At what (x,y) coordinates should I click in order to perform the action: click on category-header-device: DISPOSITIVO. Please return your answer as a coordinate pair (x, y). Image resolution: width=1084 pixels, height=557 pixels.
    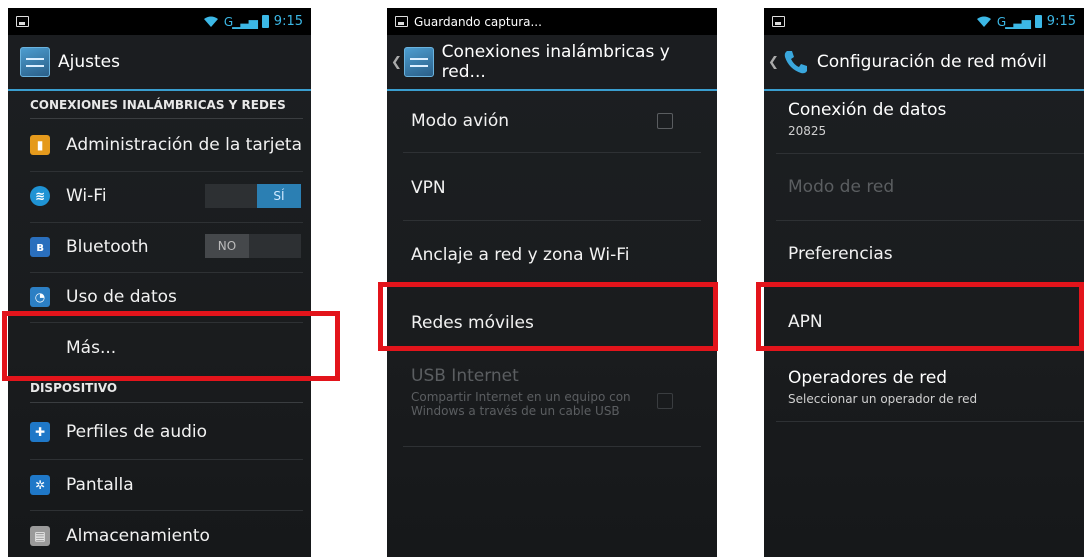
    Looking at the image, I should click on (74, 388).